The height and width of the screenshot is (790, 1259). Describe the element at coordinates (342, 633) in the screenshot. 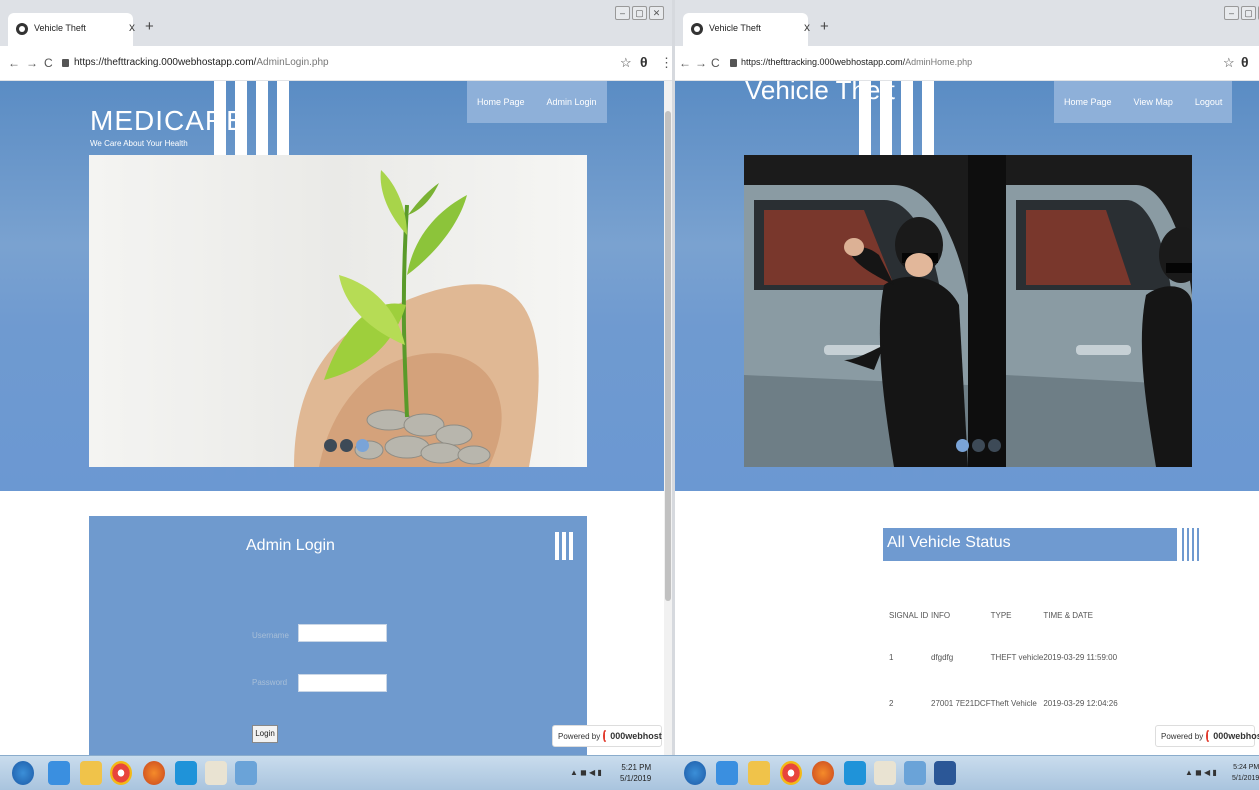

I see `username-input` at that location.